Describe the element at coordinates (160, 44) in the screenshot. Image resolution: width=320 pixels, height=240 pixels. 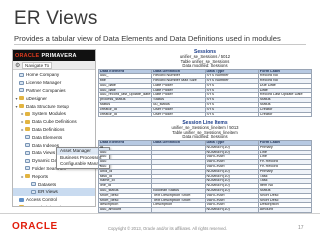
I see `title-divider` at that location.